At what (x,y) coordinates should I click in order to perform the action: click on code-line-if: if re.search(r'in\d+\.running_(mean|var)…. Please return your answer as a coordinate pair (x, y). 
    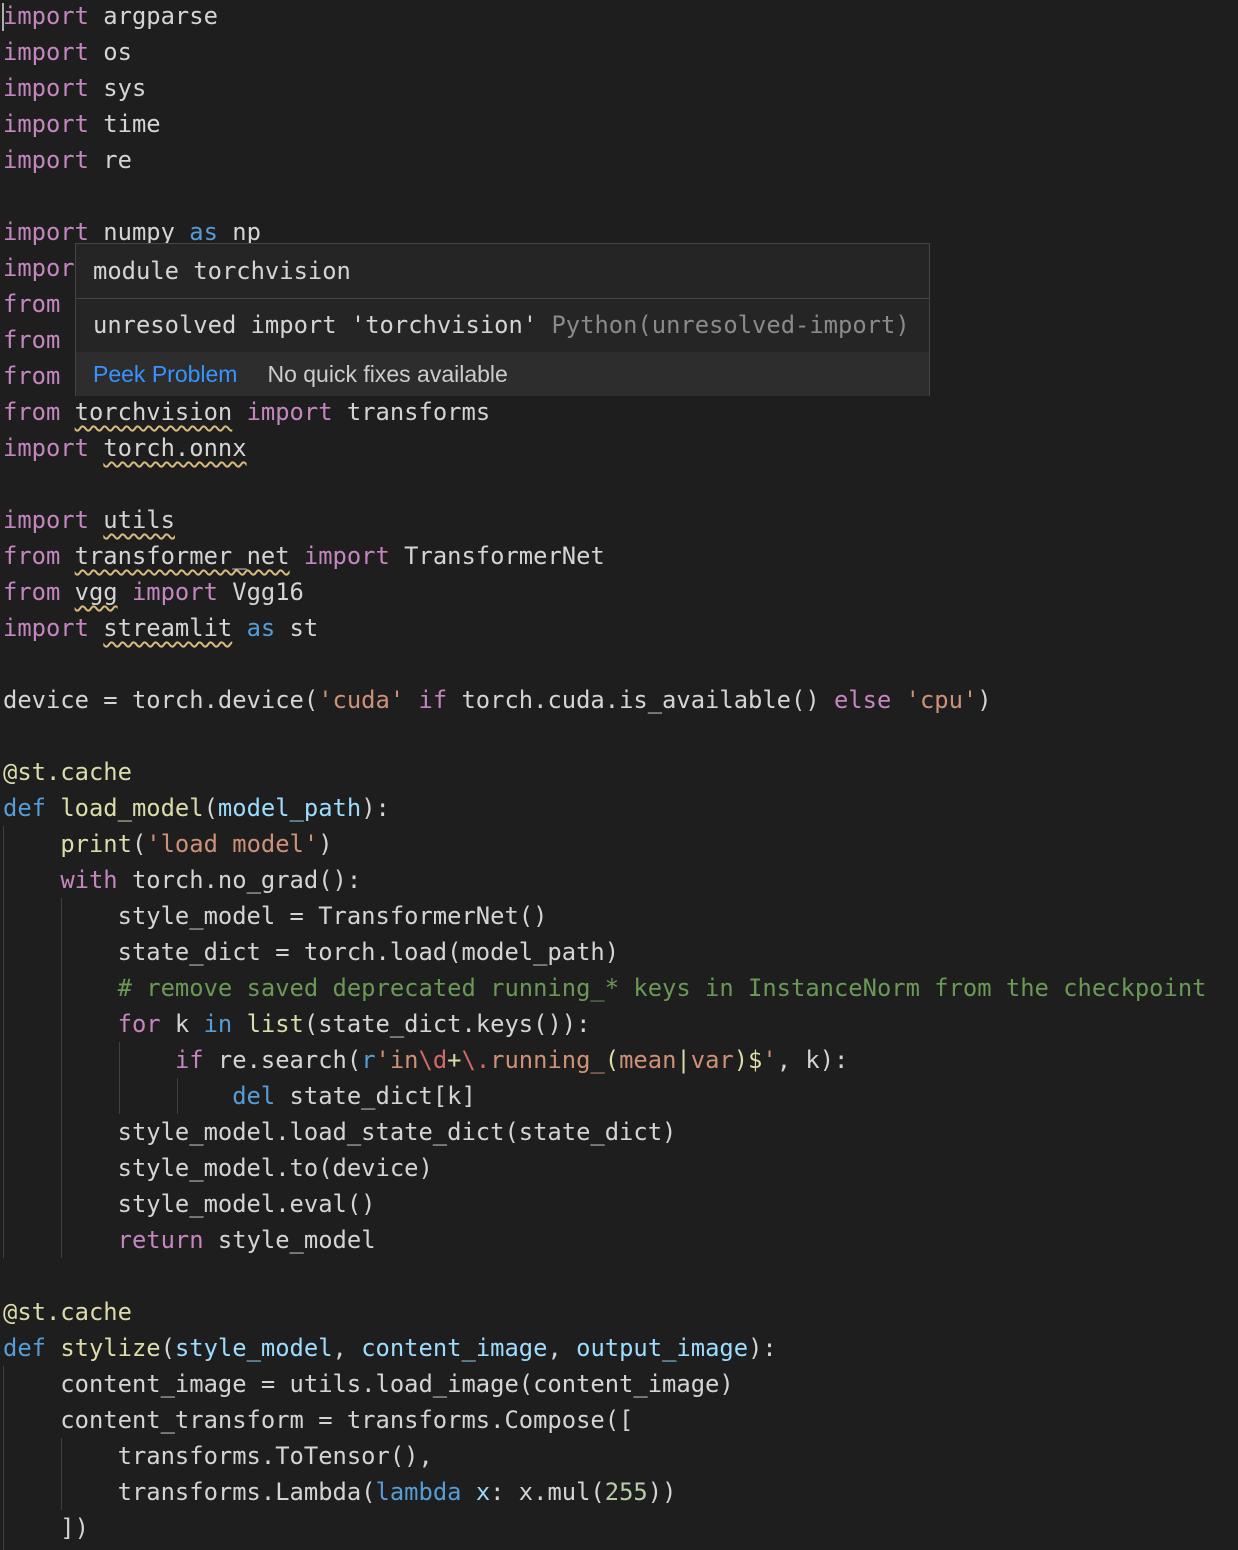
    Looking at the image, I should click on (425, 1060).